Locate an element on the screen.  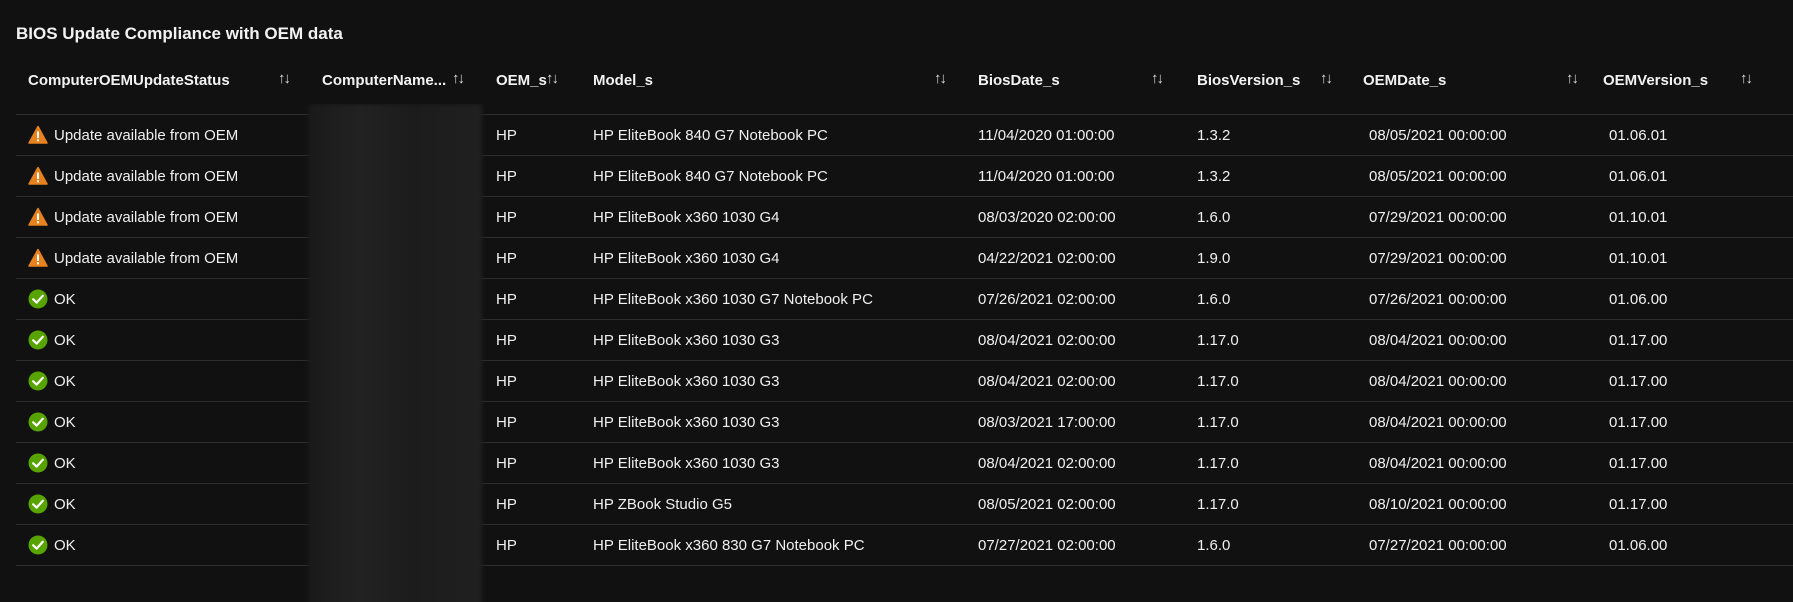
bios-version-cell: 1.9.0 is located at coordinates (1214, 258).